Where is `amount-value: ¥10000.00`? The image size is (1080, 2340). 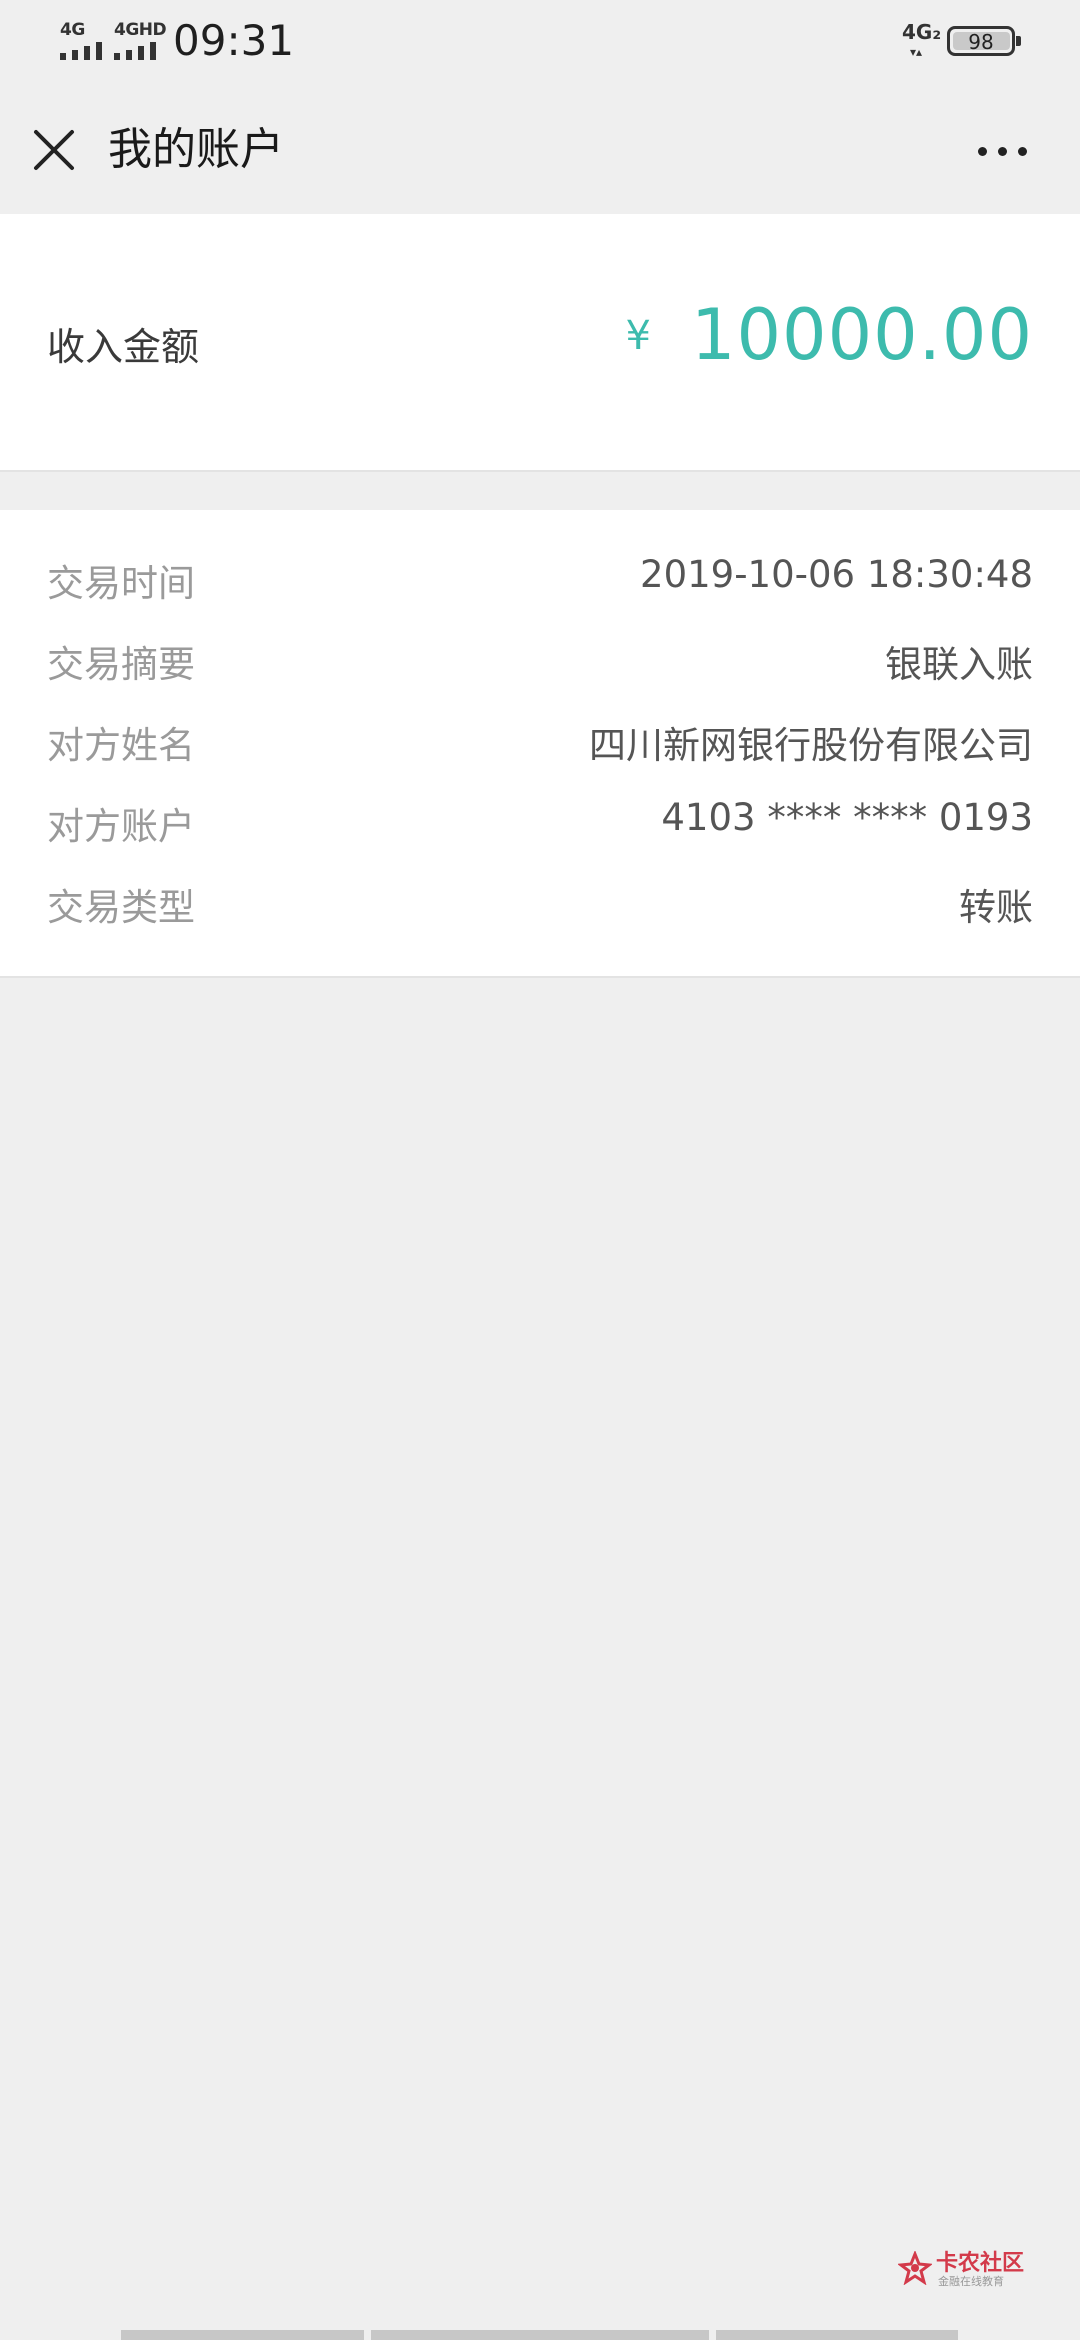
amount-value: ¥10000.00 is located at coordinates (829, 335).